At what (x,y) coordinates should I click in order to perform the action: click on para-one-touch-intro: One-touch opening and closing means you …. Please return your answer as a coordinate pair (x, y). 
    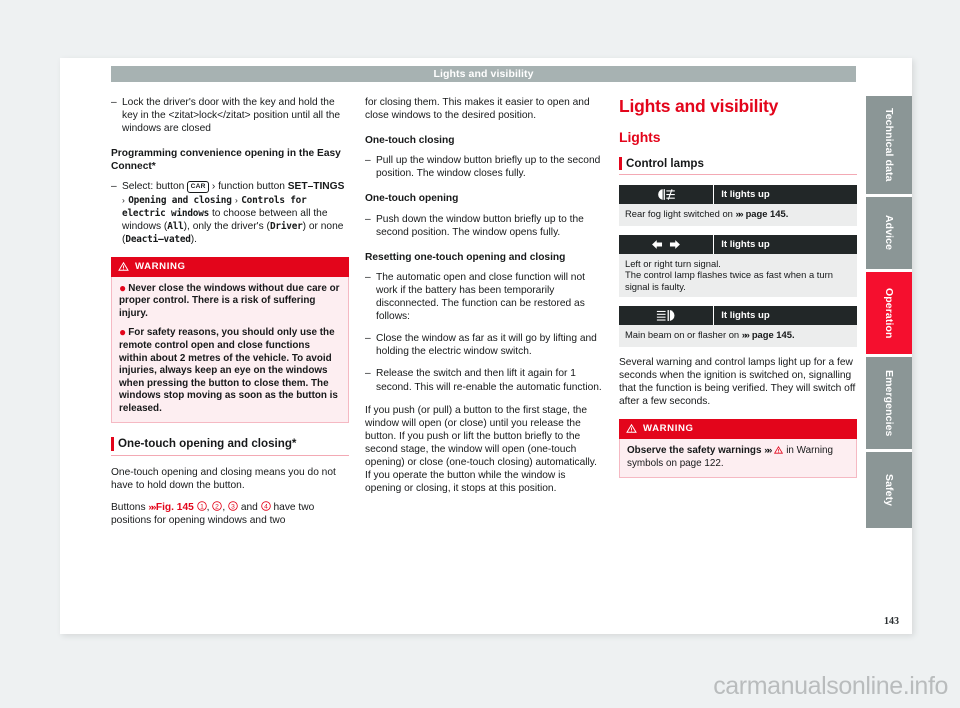
    Looking at the image, I should click on (223, 478).